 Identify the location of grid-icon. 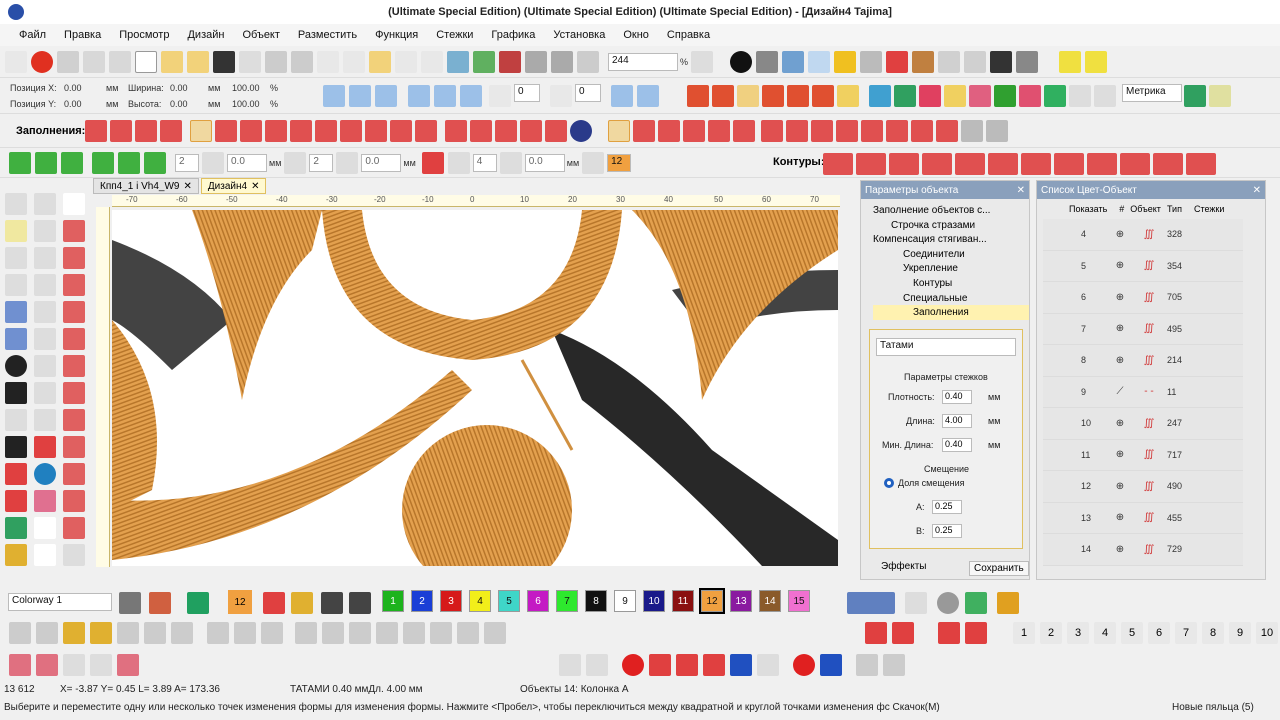
(871, 61).